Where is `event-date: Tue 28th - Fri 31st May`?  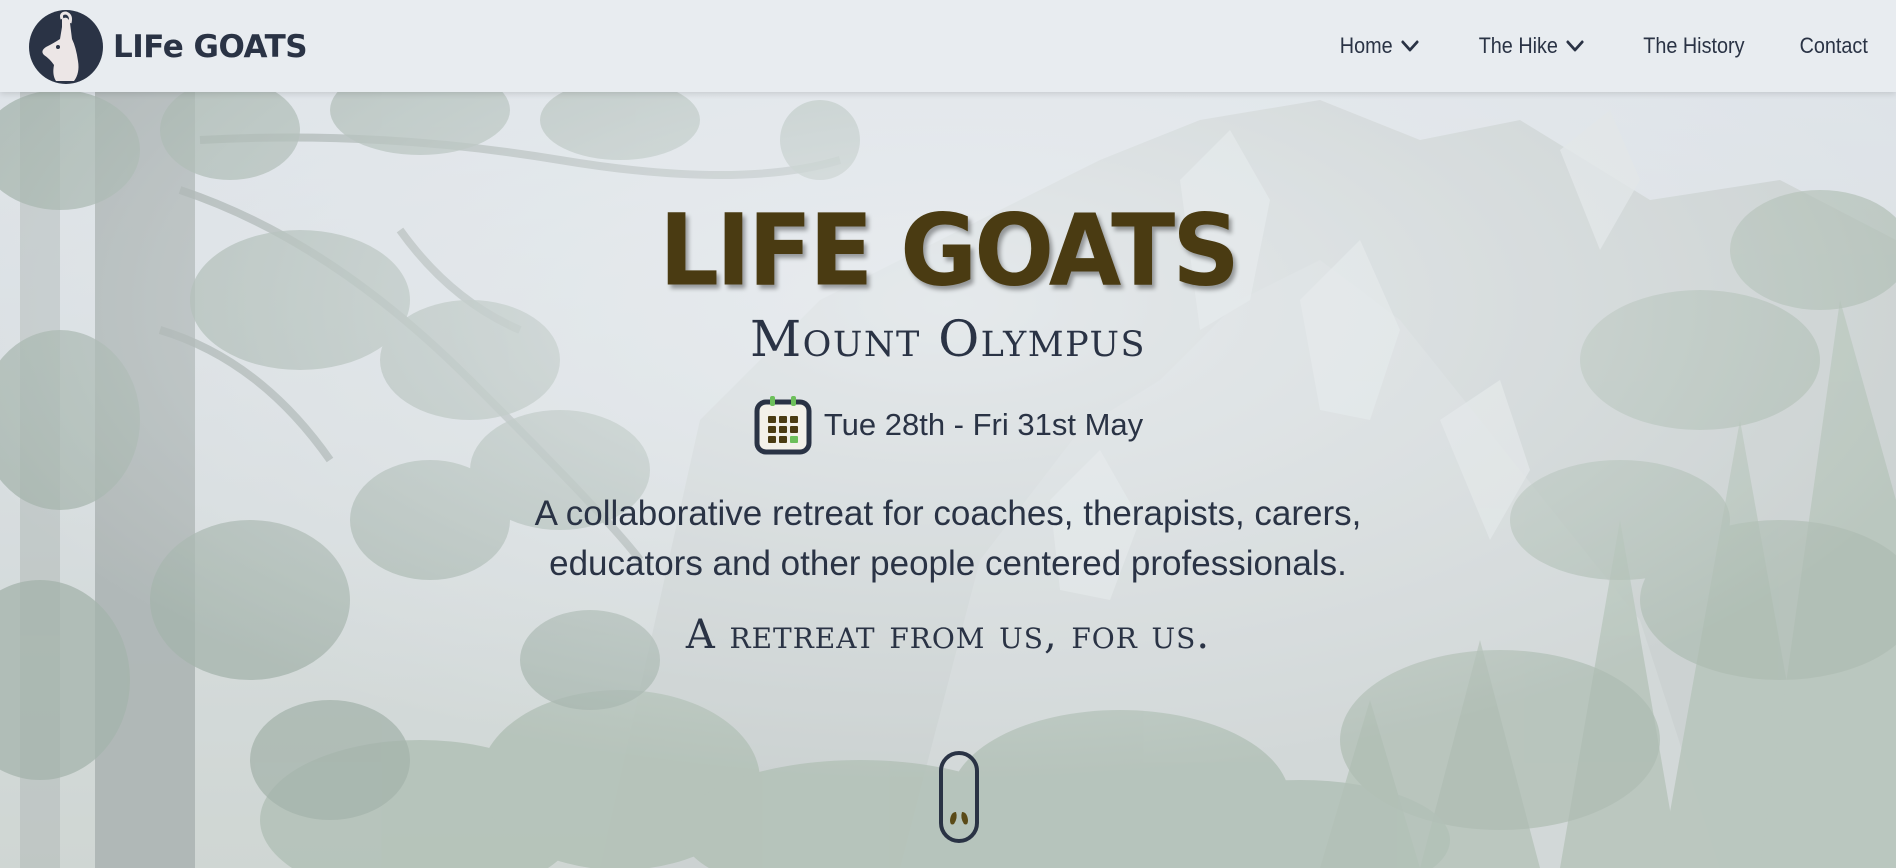
event-date: Tue 28th - Fri 31st May is located at coordinates (948, 425).